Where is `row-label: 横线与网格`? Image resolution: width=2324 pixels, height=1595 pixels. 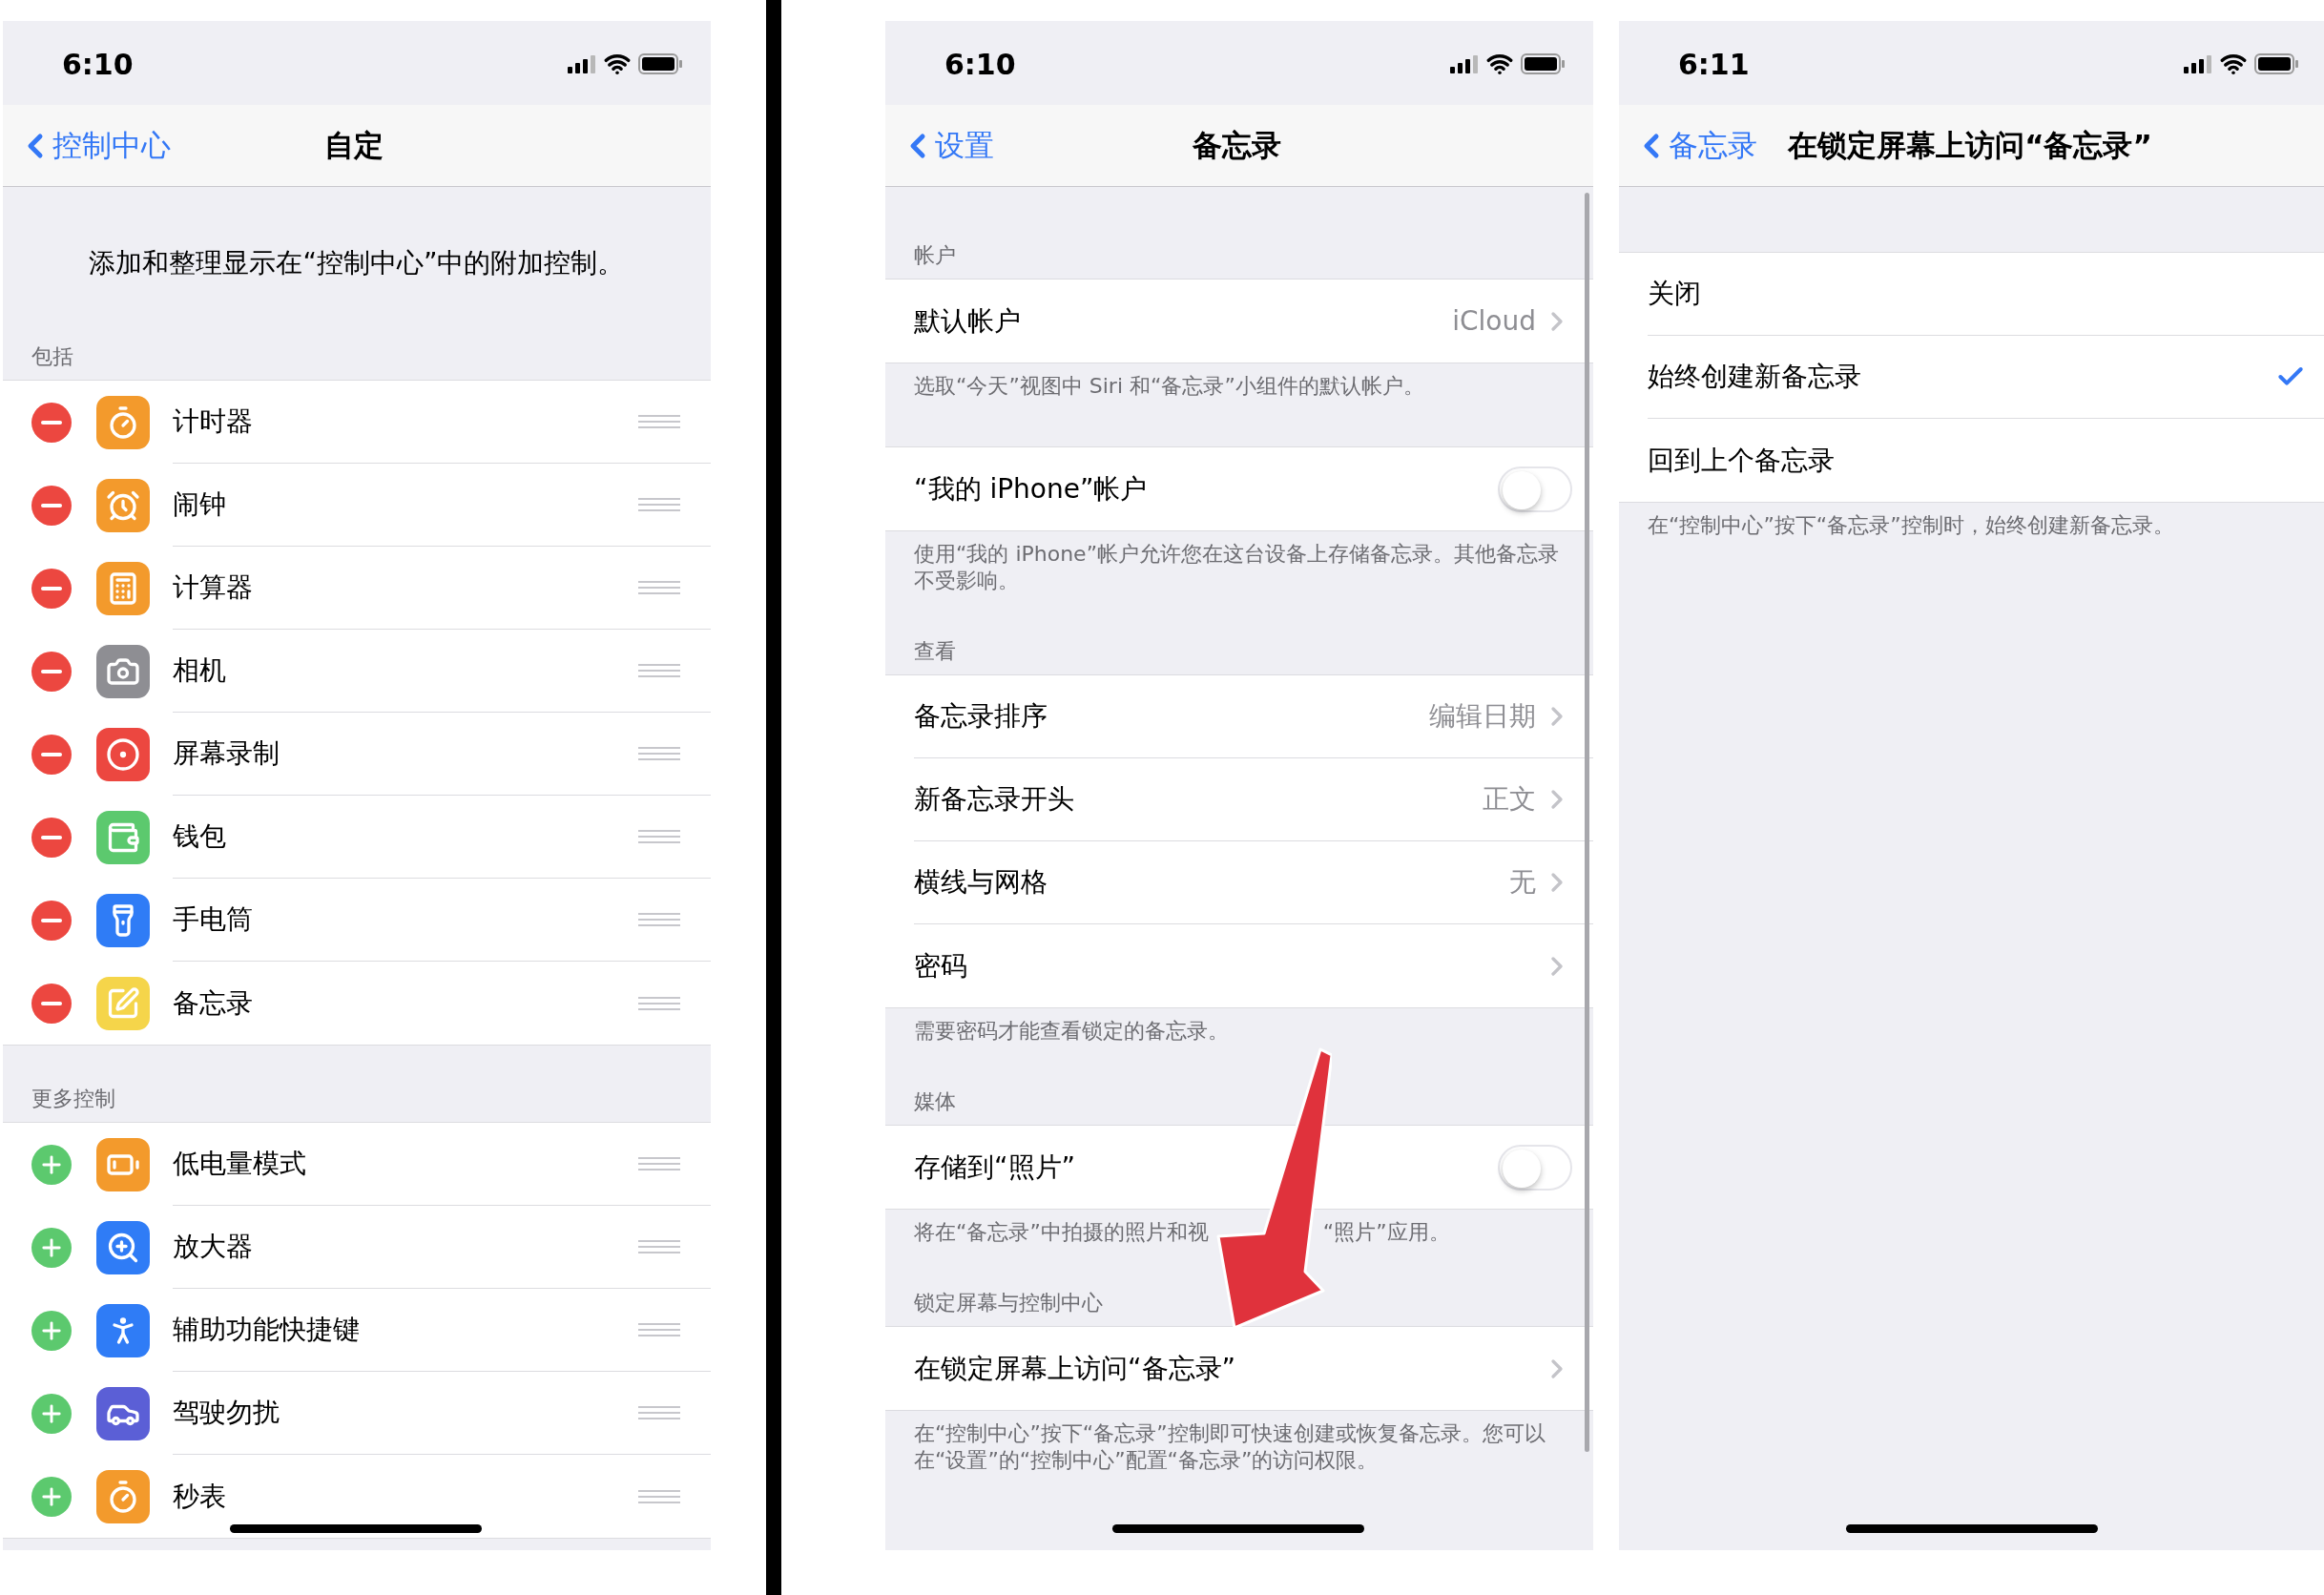
row-label: 横线与网格 is located at coordinates (981, 883).